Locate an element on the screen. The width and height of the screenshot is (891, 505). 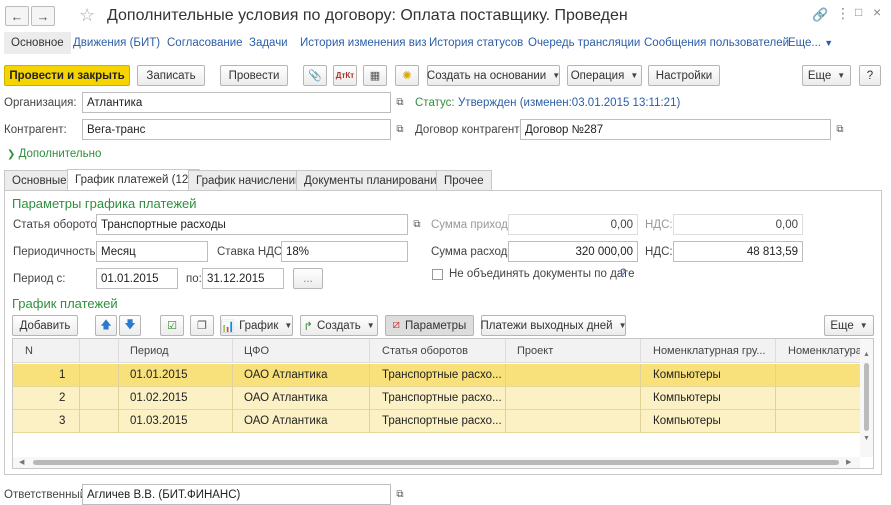
arrow-down-icon: 🡇 is located at coordinates (130, 325).